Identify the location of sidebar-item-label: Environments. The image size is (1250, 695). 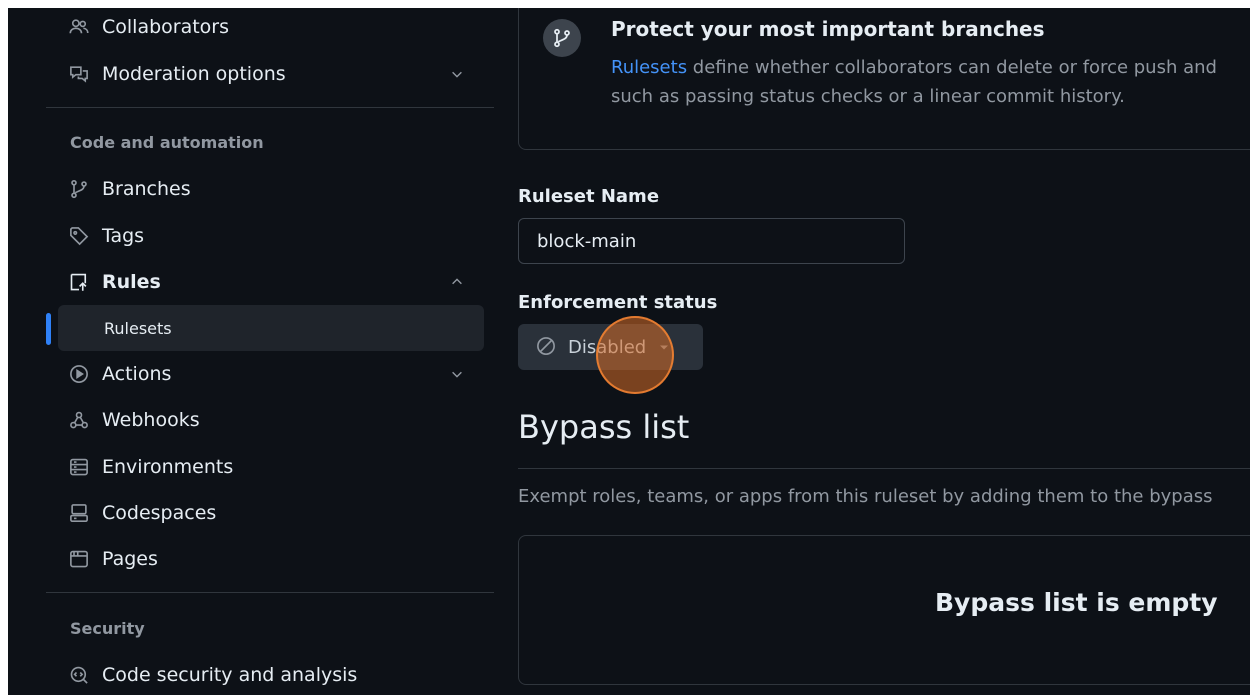
(168, 467).